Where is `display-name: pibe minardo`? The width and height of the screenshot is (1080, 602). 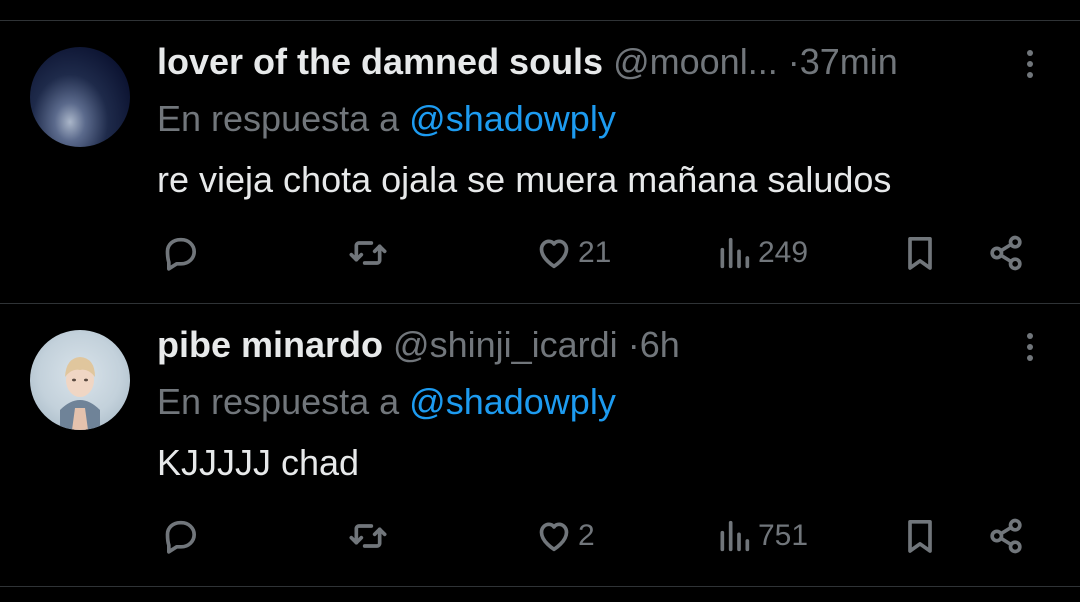
display-name: pibe minardo is located at coordinates (270, 344).